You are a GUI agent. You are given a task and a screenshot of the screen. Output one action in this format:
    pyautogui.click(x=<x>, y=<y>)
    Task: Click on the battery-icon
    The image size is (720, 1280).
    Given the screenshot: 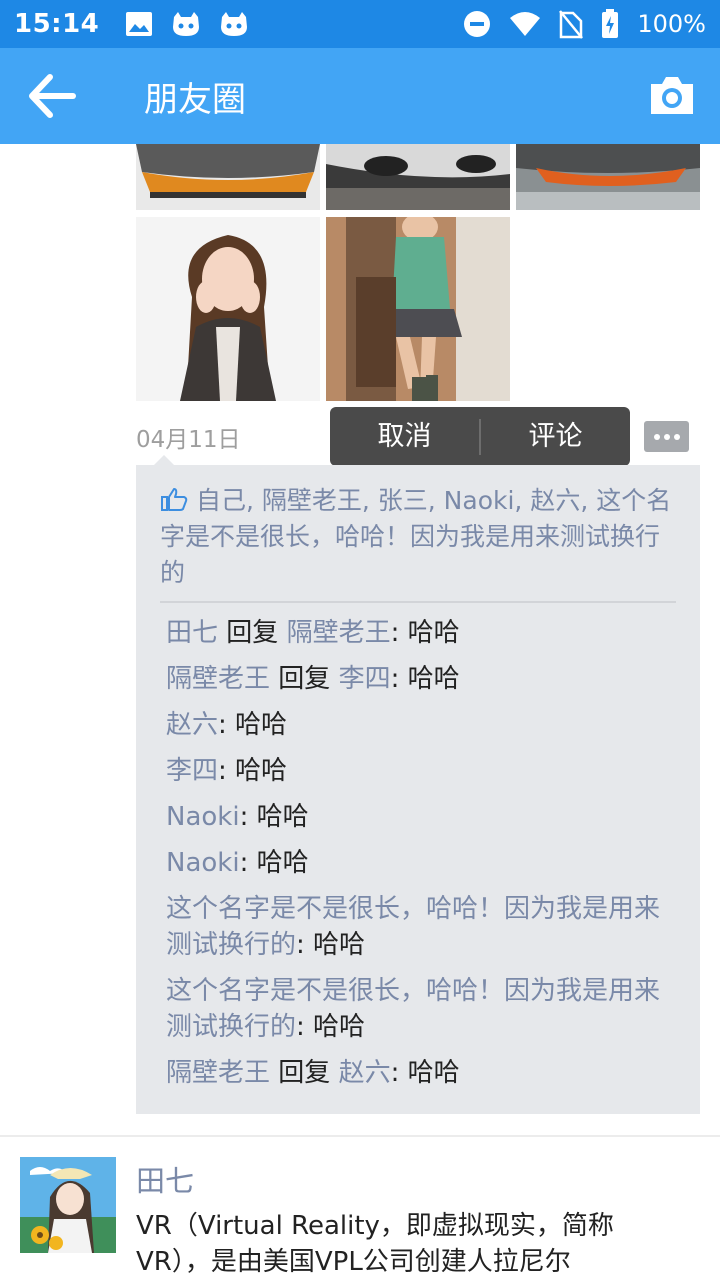 What is the action you would take?
    pyautogui.click(x=610, y=23)
    